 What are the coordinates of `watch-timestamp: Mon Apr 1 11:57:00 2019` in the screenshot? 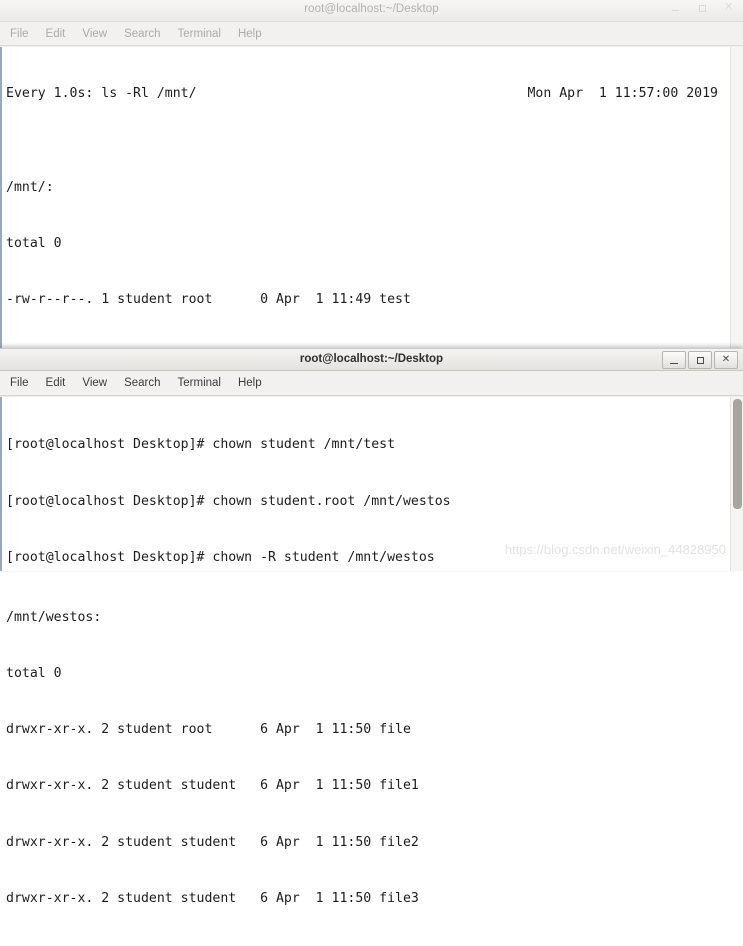 It's located at (622, 94).